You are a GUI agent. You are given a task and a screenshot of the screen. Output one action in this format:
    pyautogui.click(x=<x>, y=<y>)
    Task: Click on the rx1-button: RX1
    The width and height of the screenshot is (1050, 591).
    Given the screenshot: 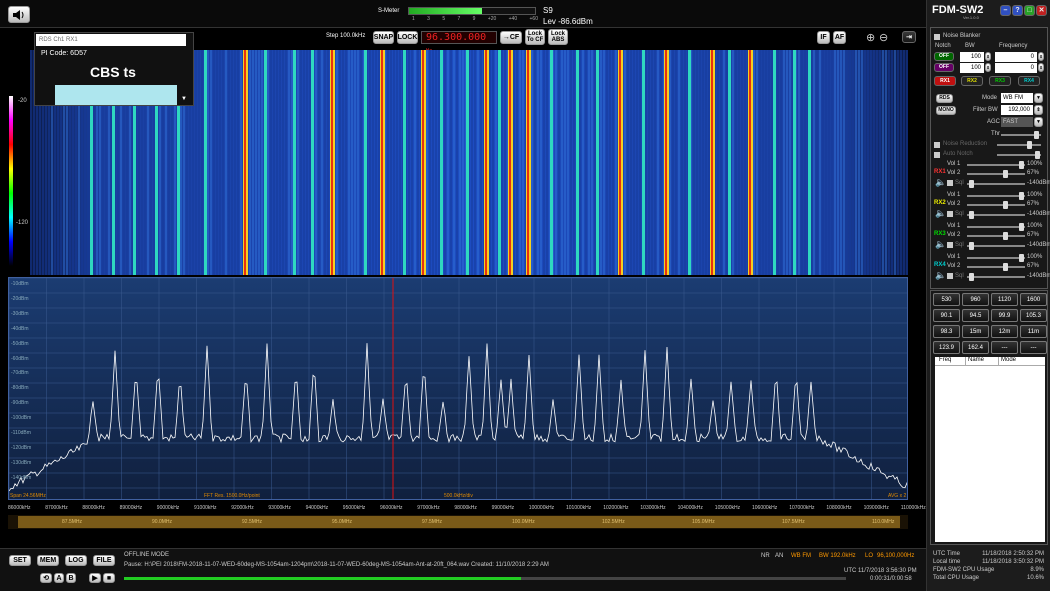 What is the action you would take?
    pyautogui.click(x=945, y=81)
    